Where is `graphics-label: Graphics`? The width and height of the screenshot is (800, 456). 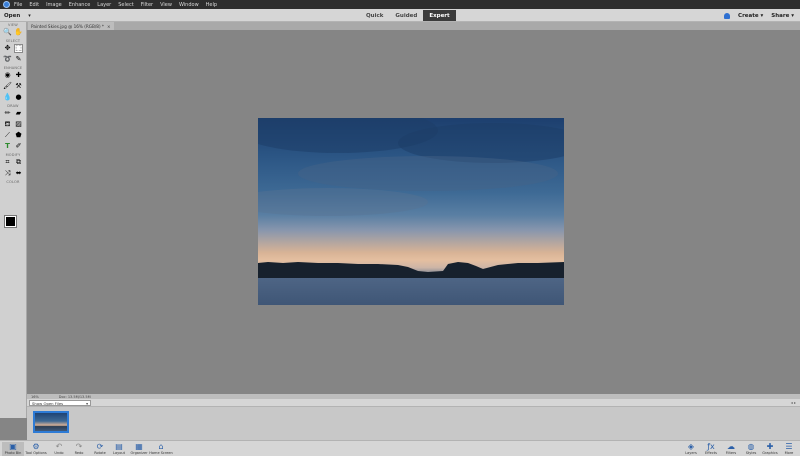 graphics-label: Graphics is located at coordinates (770, 453).